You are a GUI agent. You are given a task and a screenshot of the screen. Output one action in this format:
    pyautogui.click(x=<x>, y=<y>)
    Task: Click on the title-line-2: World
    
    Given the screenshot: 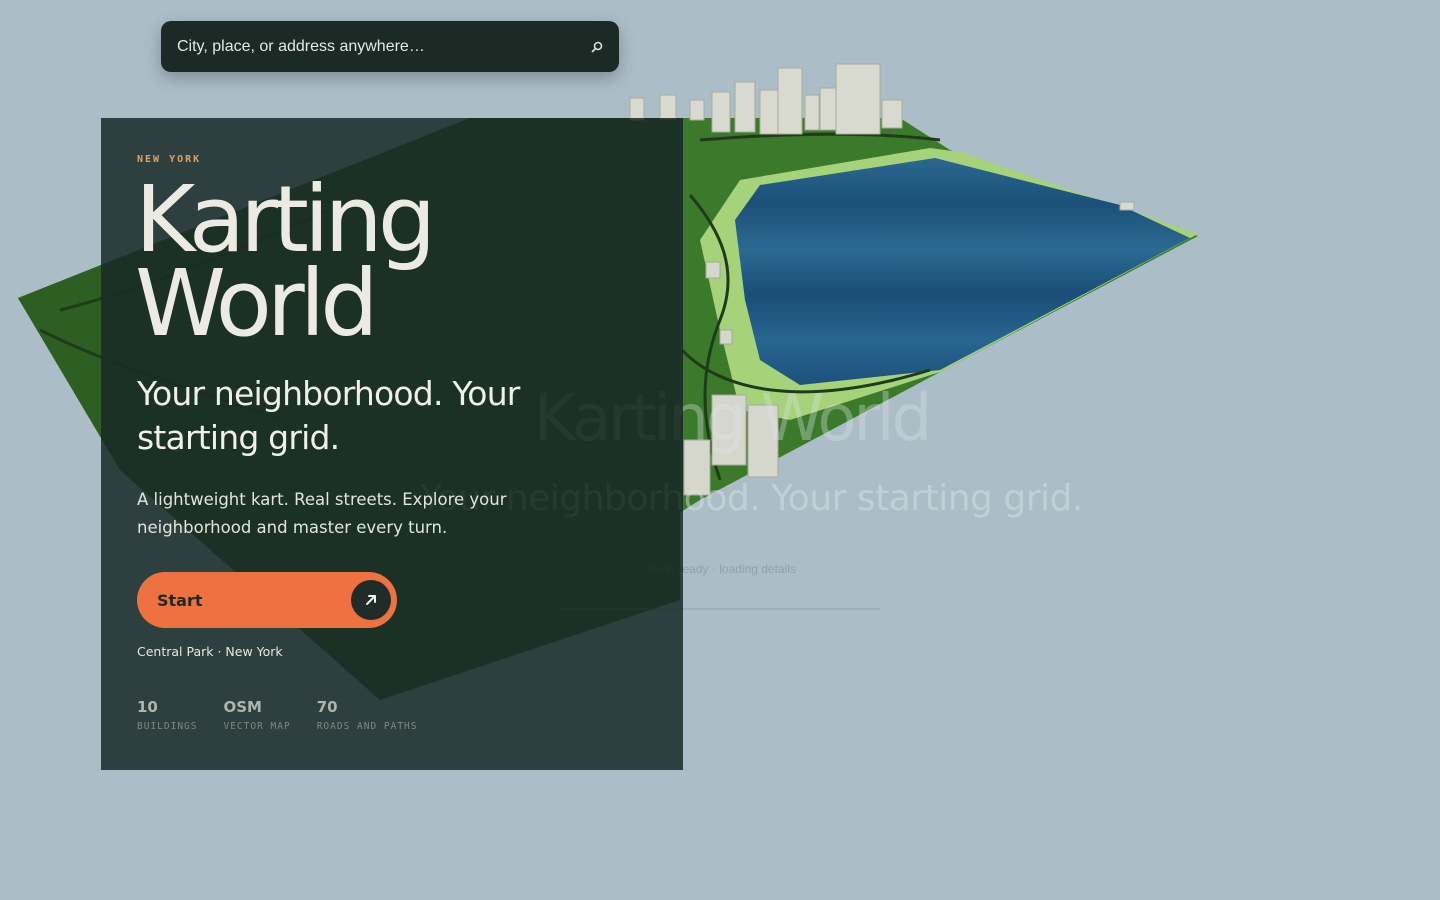 What is the action you would take?
    pyautogui.click(x=257, y=303)
    